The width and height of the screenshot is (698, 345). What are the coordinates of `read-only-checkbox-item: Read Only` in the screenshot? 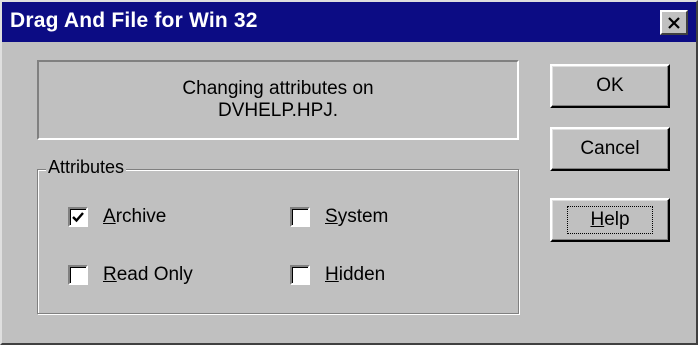 It's located at (130, 275).